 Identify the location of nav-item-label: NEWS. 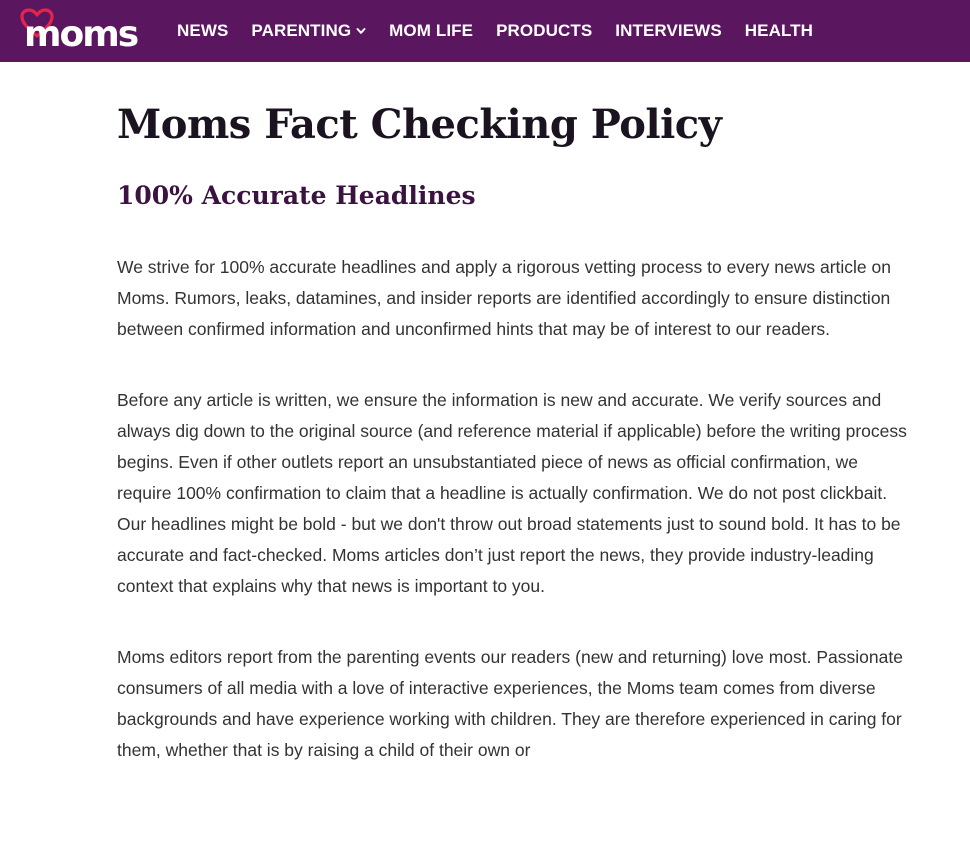
(203, 30).